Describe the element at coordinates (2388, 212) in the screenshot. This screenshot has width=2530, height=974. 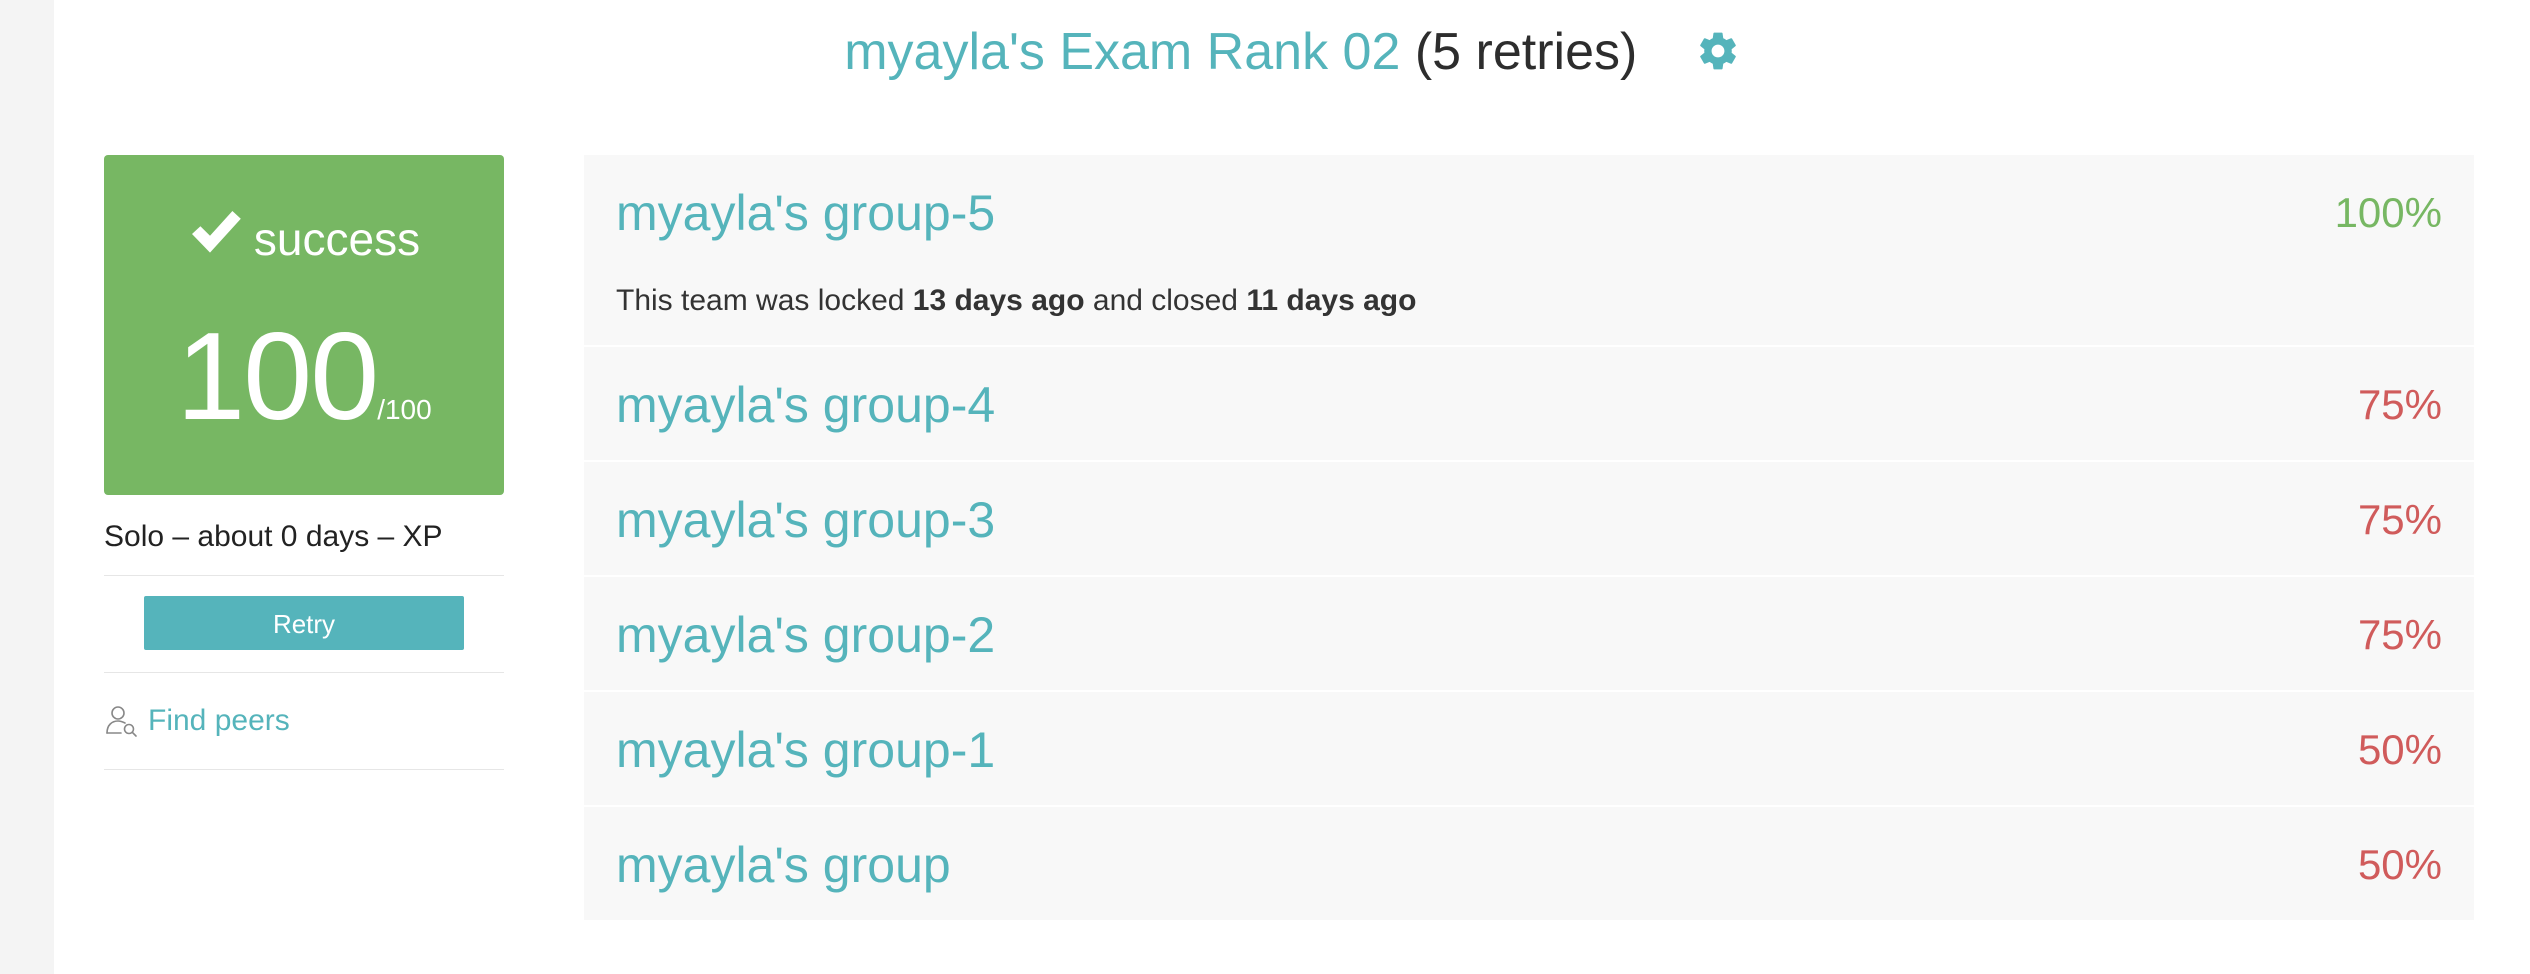
I see `team-score: 100%` at that location.